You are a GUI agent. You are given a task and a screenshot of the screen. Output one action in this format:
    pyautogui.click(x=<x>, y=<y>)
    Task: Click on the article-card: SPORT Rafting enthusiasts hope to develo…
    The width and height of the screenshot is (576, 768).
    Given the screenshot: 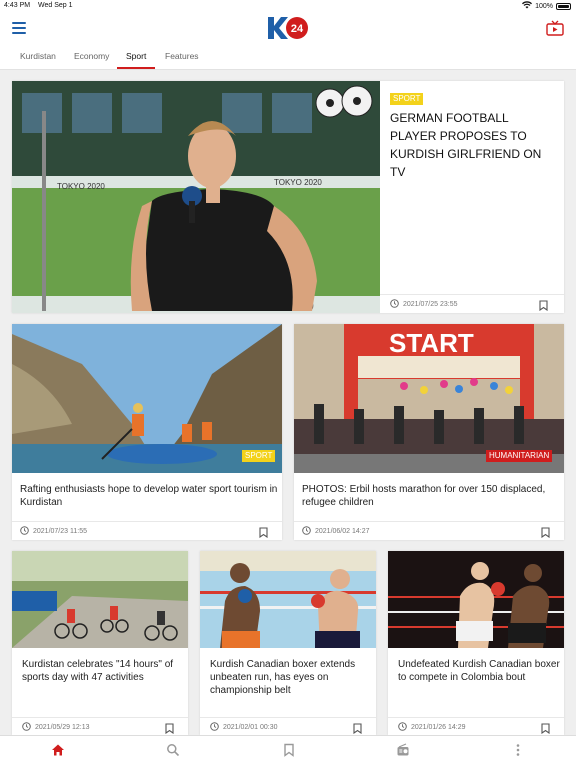 What is the action you would take?
    pyautogui.click(x=147, y=432)
    